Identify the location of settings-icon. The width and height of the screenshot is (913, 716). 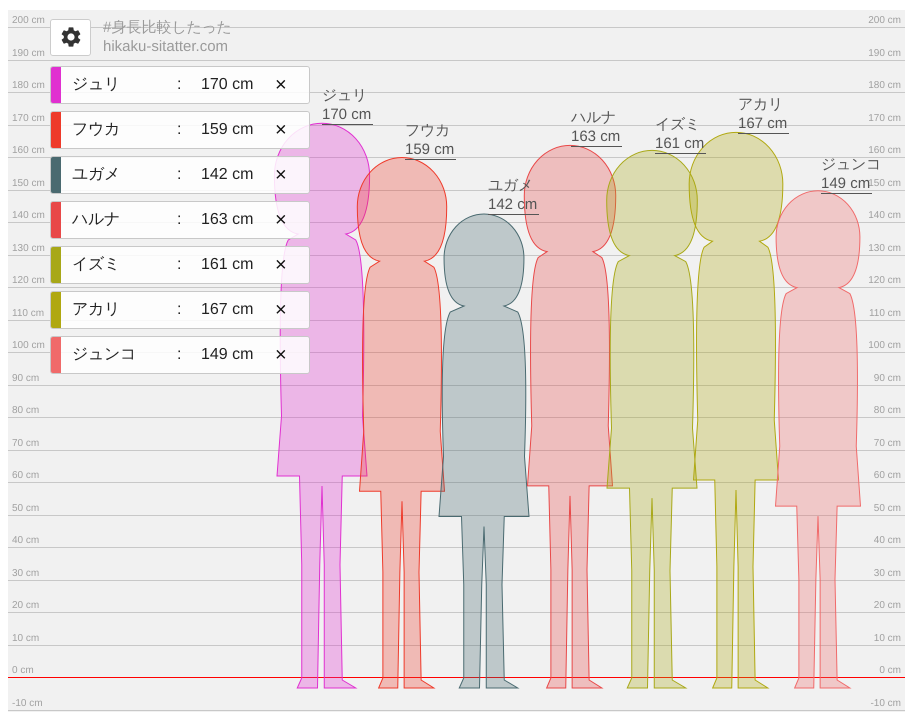
(70, 37).